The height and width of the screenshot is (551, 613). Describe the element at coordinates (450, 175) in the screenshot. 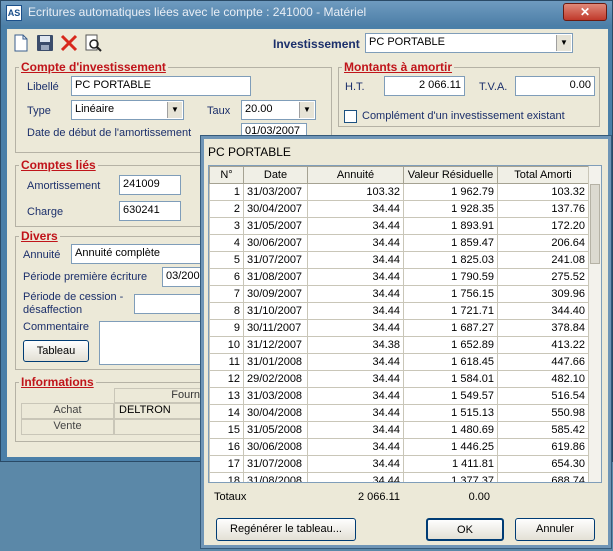

I see `col-header-valeur-residuelle: Valeur Résiduelle` at that location.